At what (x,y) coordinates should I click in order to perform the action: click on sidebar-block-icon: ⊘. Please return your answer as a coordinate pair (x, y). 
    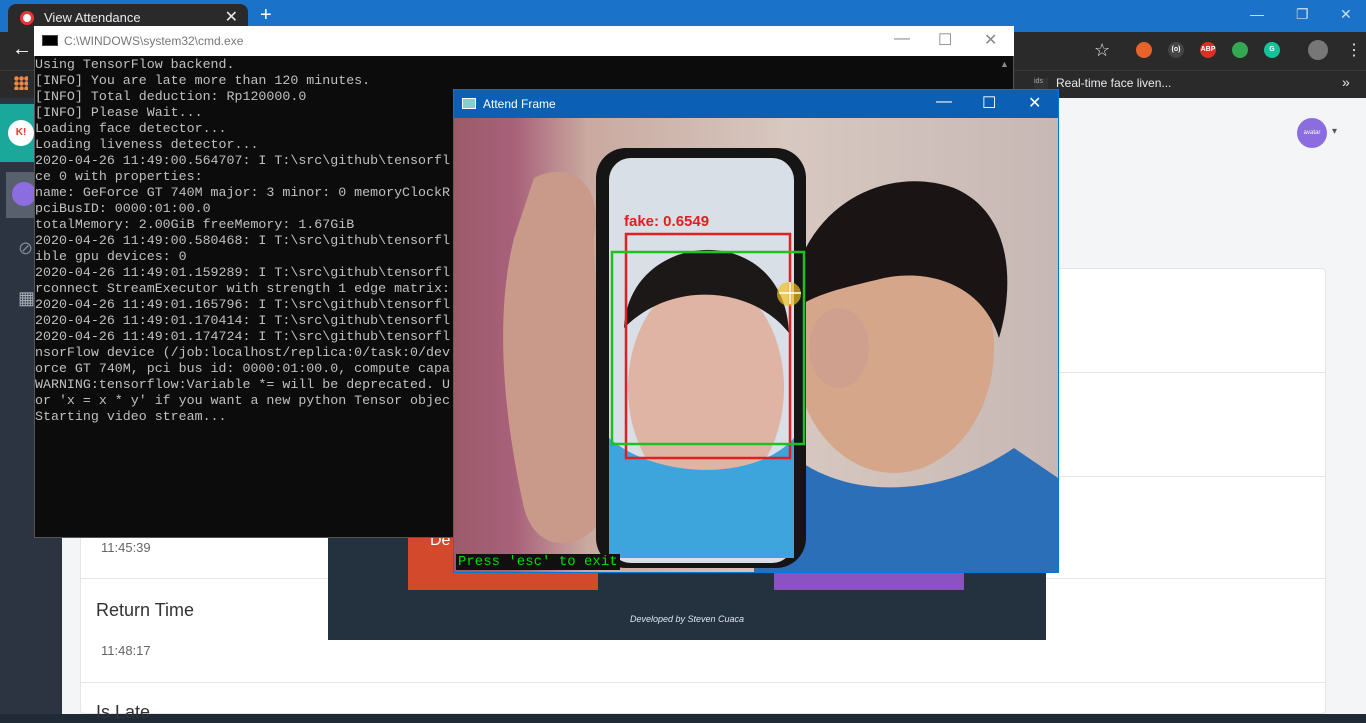
    Looking at the image, I should click on (25, 248).